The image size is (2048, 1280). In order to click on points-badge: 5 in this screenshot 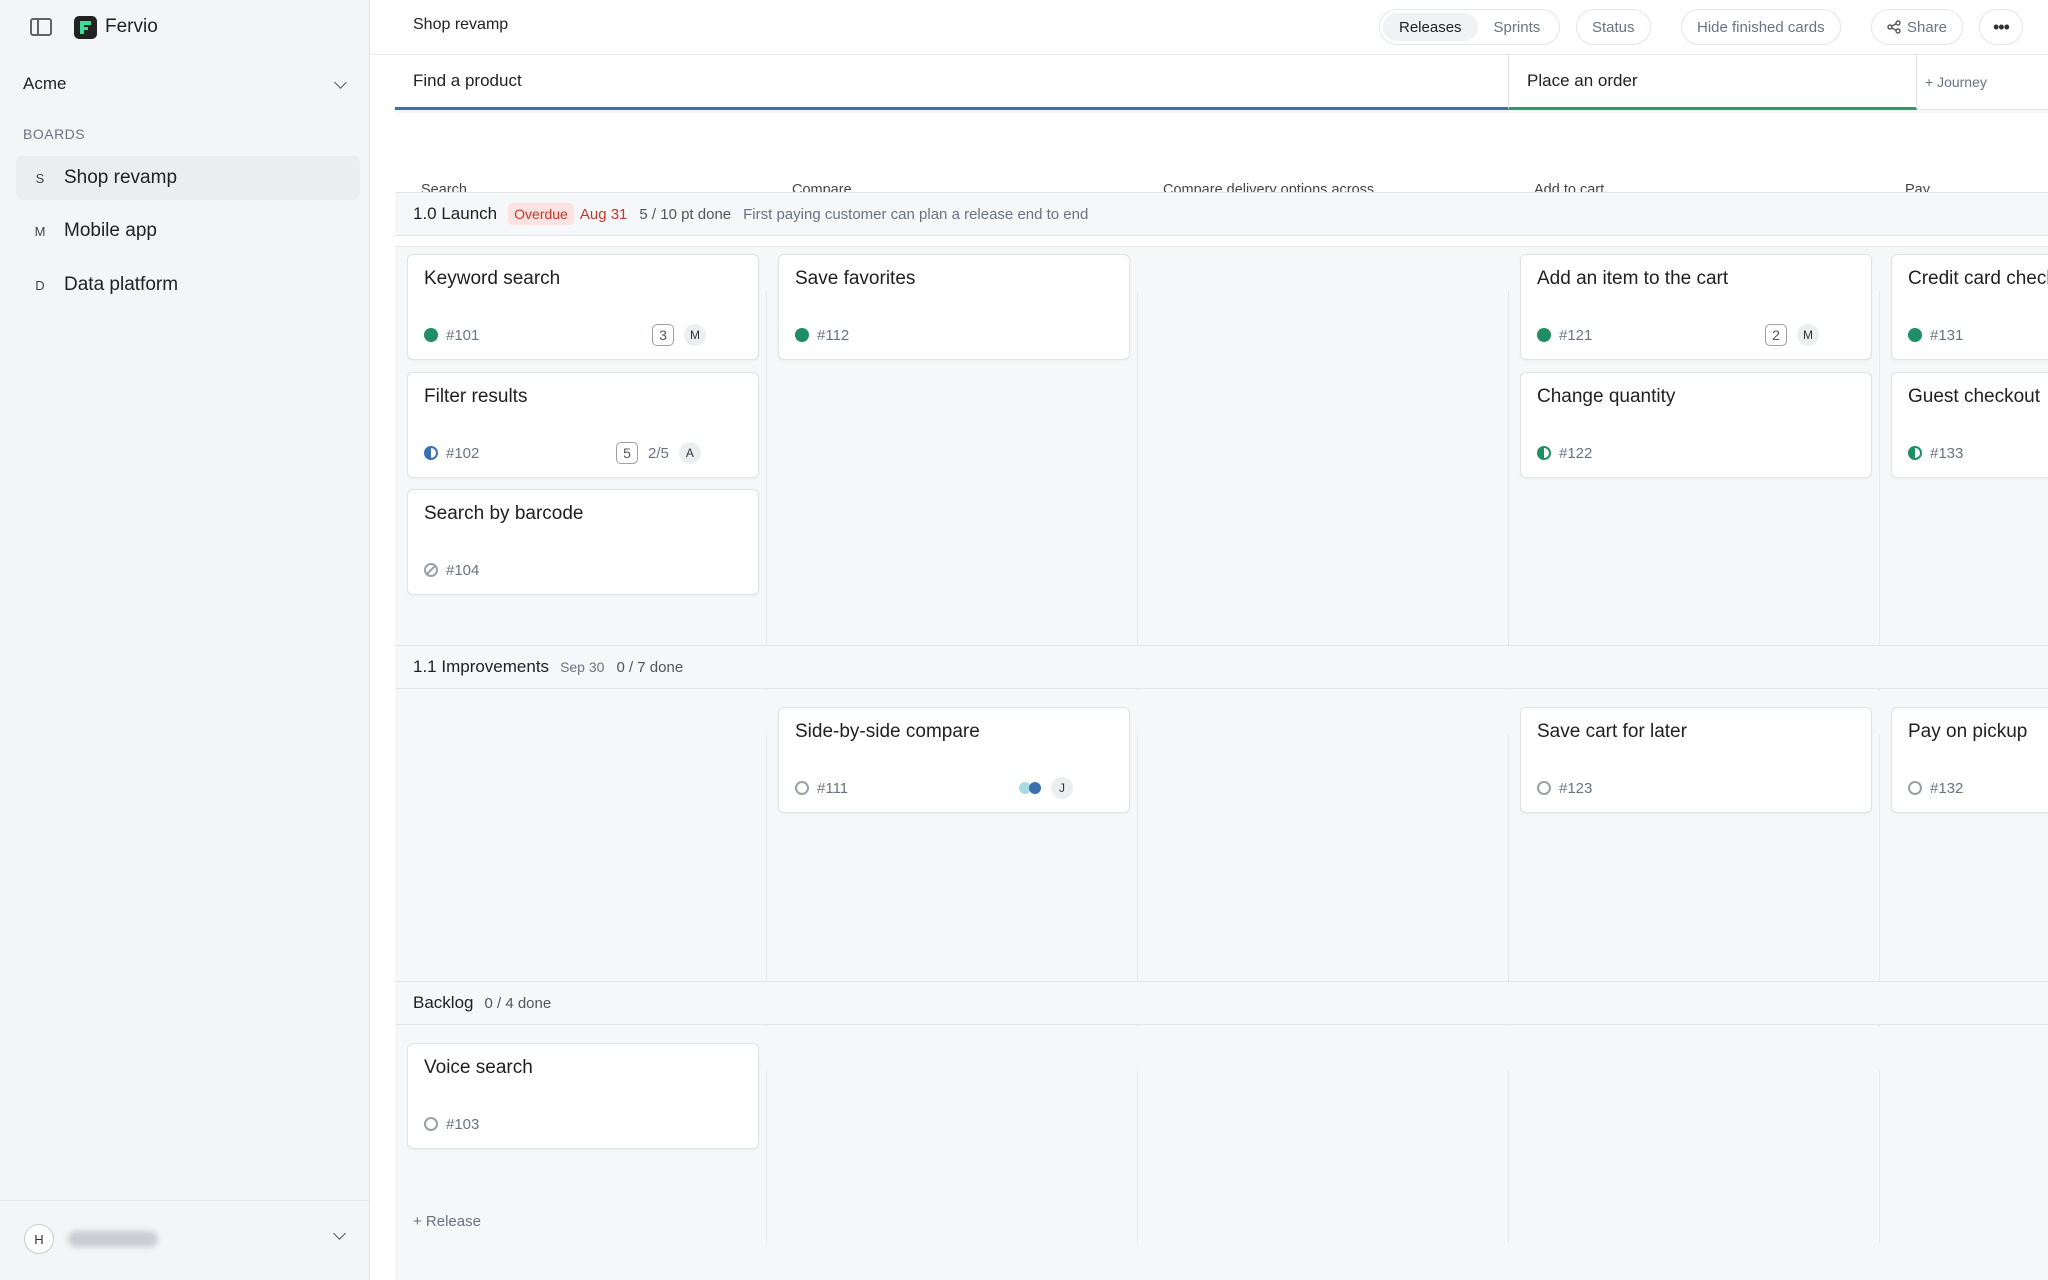, I will do `click(627, 453)`.